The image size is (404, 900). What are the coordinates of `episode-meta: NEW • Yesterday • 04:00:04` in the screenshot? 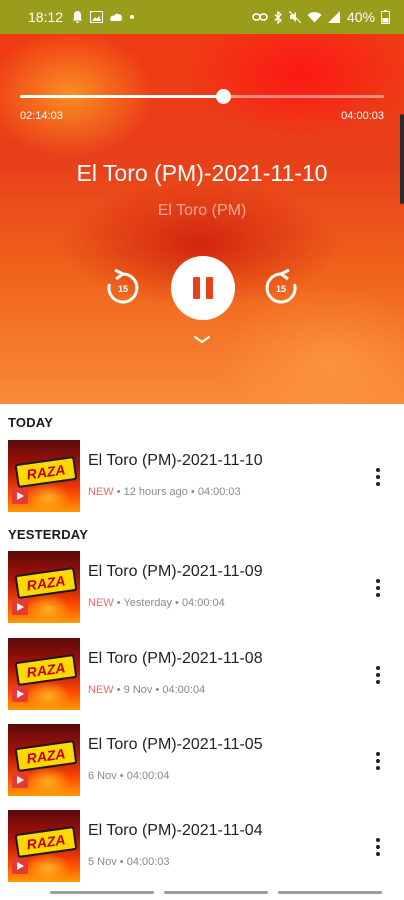 It's located at (156, 603).